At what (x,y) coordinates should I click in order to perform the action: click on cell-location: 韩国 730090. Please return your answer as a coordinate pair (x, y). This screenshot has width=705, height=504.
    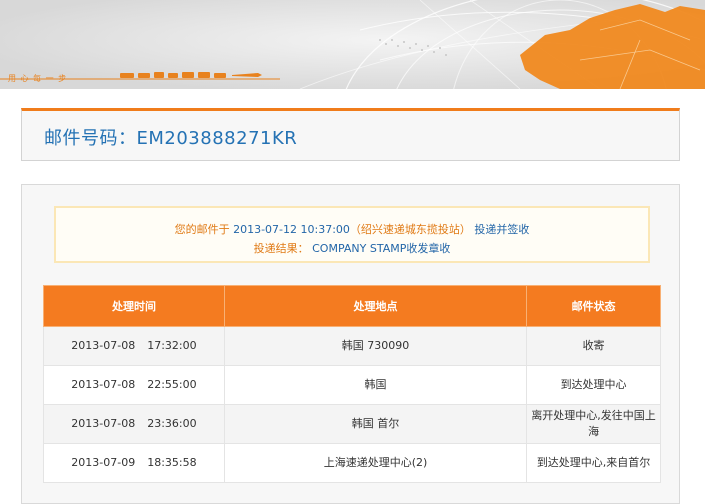
    Looking at the image, I should click on (375, 346).